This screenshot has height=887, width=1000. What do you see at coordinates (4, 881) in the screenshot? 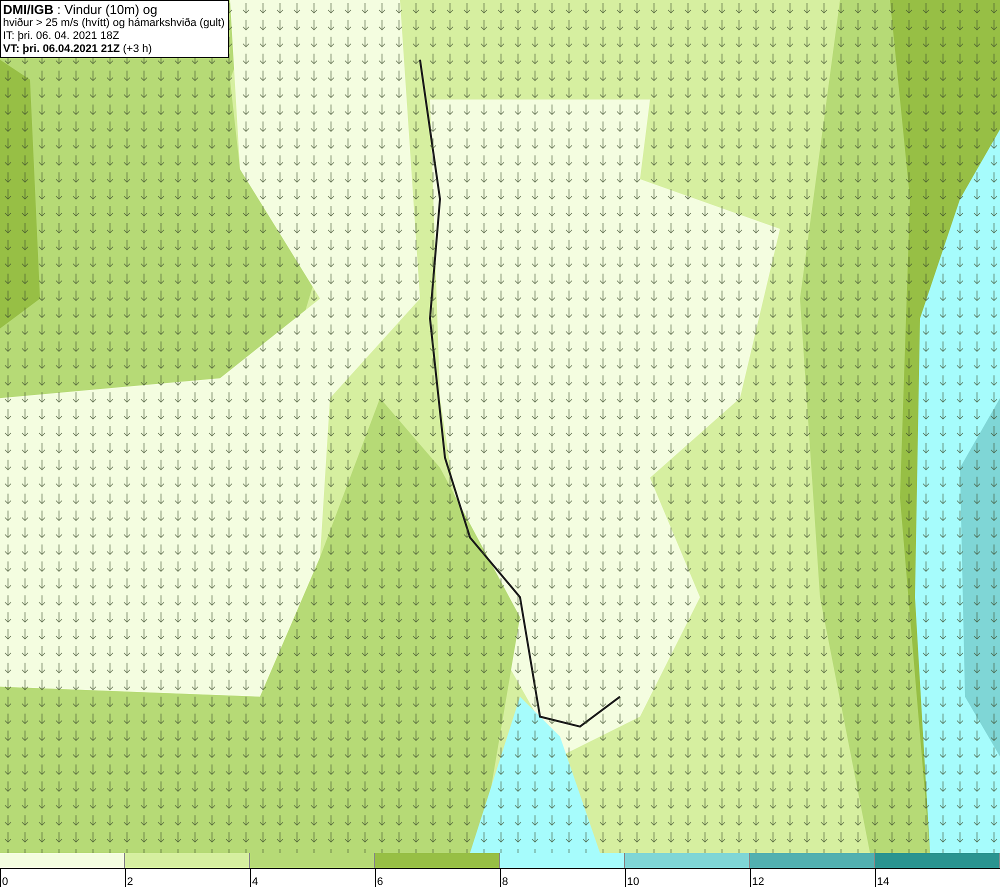
I see `legend-label: 0` at bounding box center [4, 881].